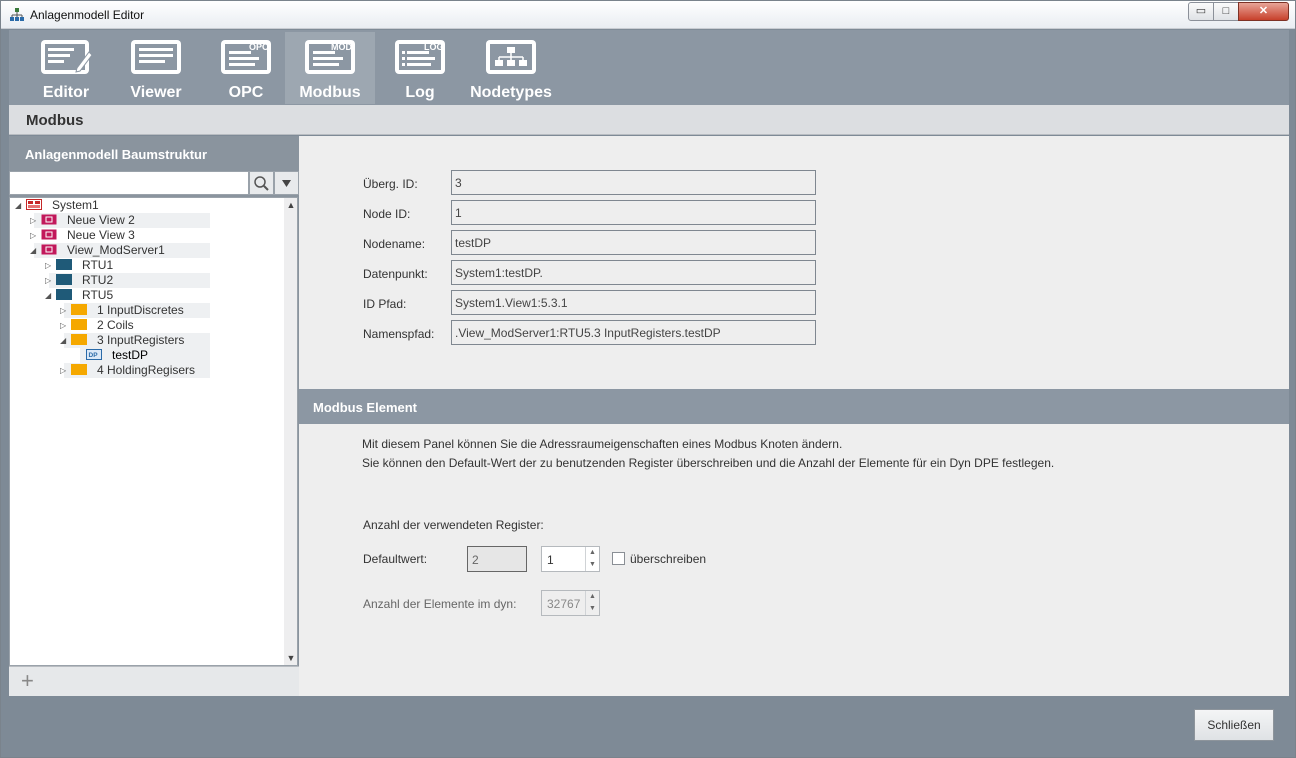 This screenshot has height=758, width=1296. What do you see at coordinates (145, 295) in the screenshot?
I see `tree-node-rtu5: ◢ RTU5` at bounding box center [145, 295].